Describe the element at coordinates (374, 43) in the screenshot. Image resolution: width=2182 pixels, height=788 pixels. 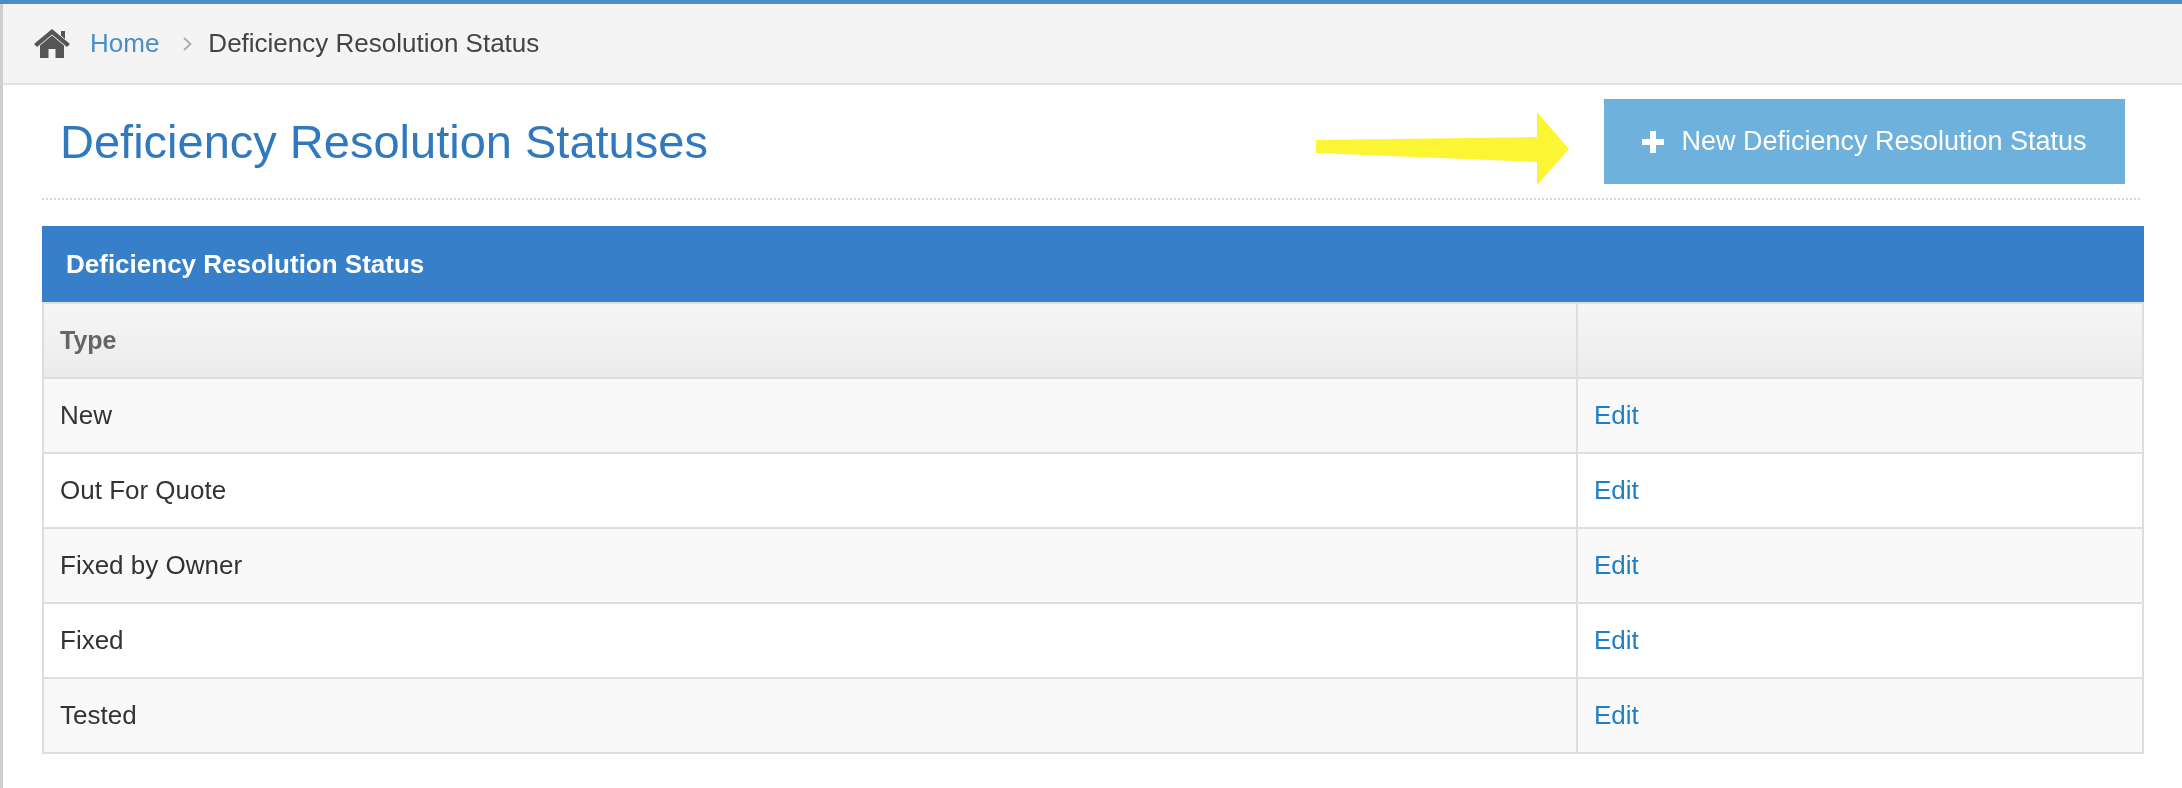
I see `breadcrumb-current: Deficiency Resolution Status` at that location.